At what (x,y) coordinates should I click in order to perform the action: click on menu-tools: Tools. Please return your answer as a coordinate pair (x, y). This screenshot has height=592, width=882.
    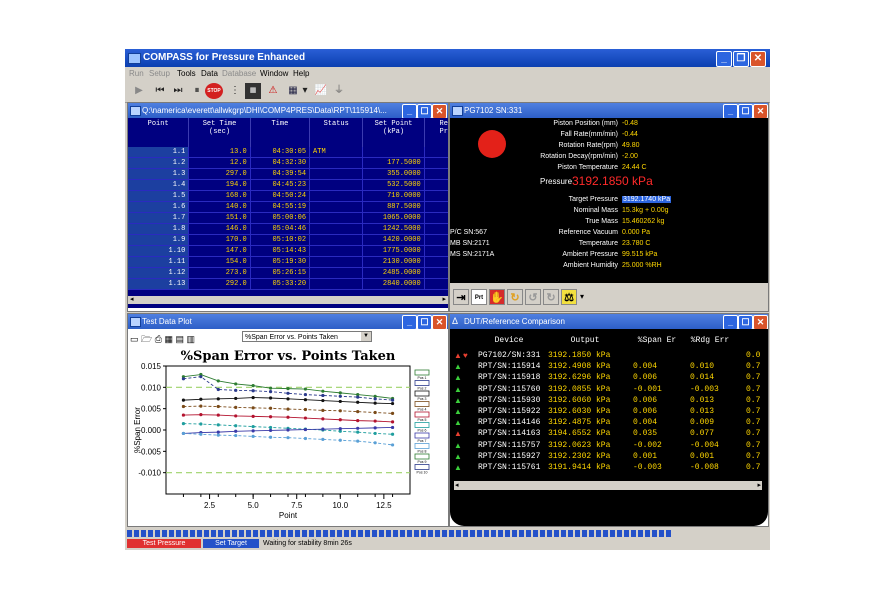
    Looking at the image, I should click on (186, 73).